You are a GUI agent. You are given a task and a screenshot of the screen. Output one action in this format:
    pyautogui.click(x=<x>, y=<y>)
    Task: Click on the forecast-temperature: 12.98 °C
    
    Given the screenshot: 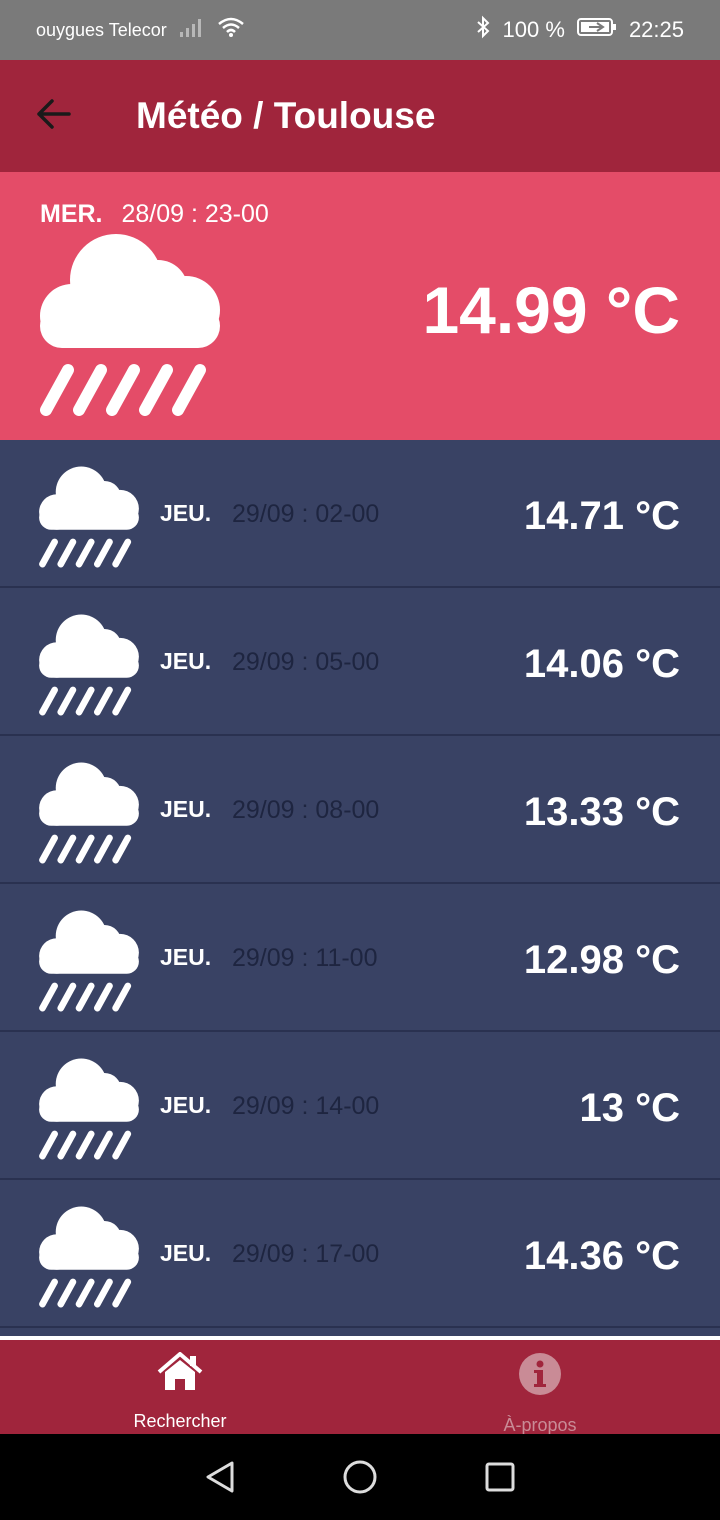 What is the action you would take?
    pyautogui.click(x=601, y=960)
    